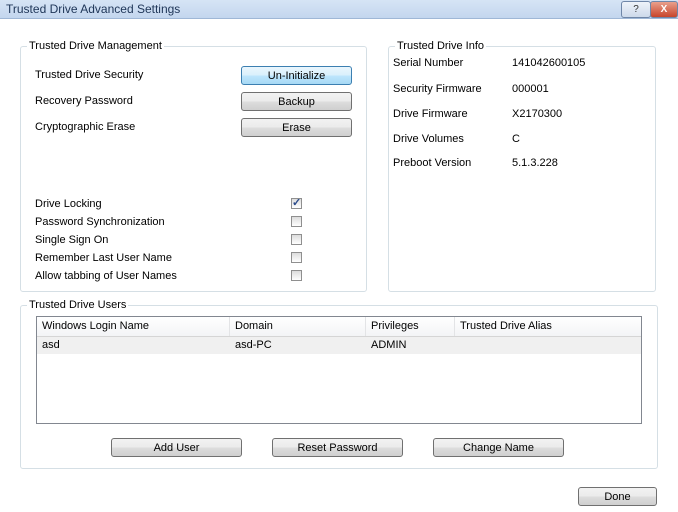 This screenshot has height=512, width=678. Describe the element at coordinates (296, 202) in the screenshot. I see `drive-locking-checkbox` at that location.